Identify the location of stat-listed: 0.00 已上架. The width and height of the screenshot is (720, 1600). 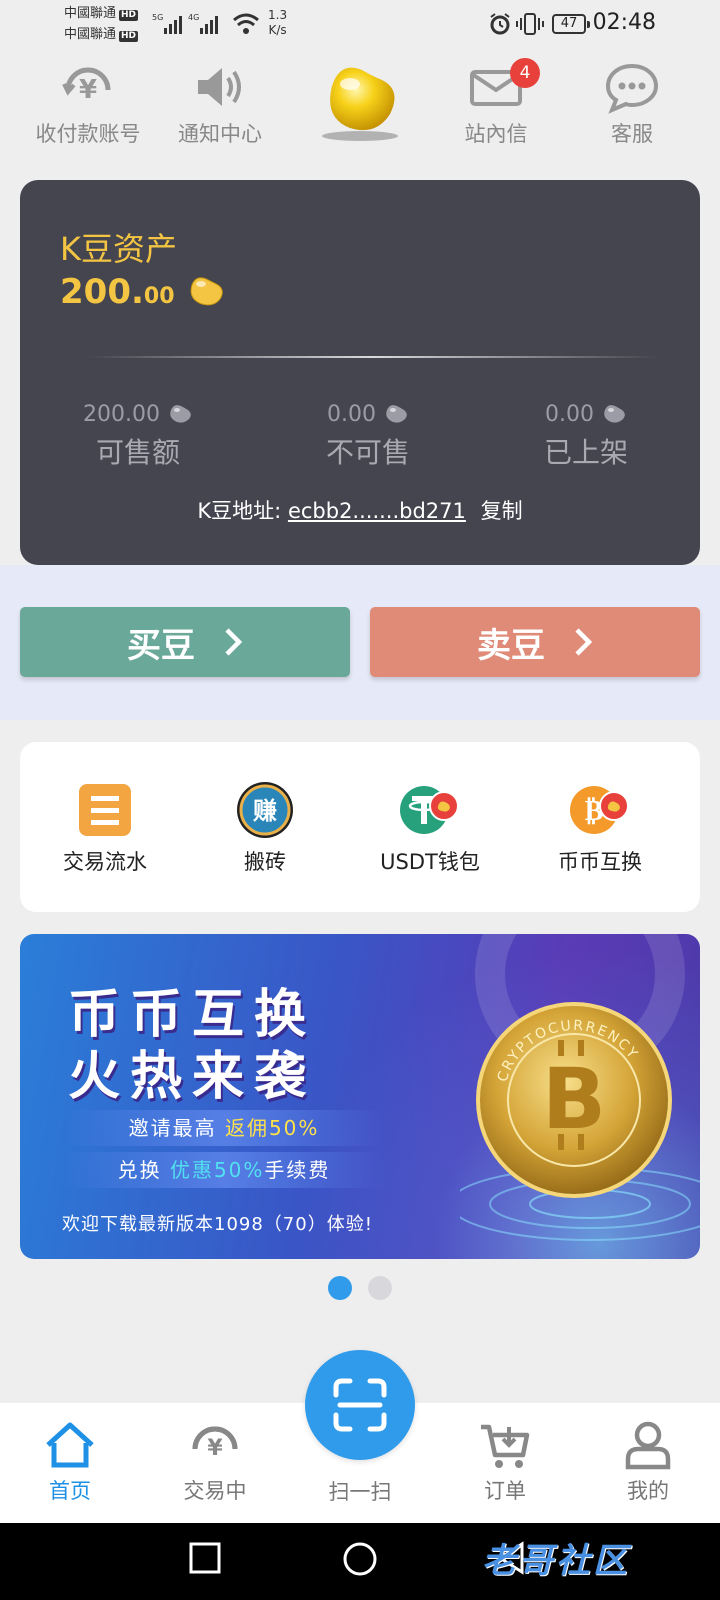
(585, 435).